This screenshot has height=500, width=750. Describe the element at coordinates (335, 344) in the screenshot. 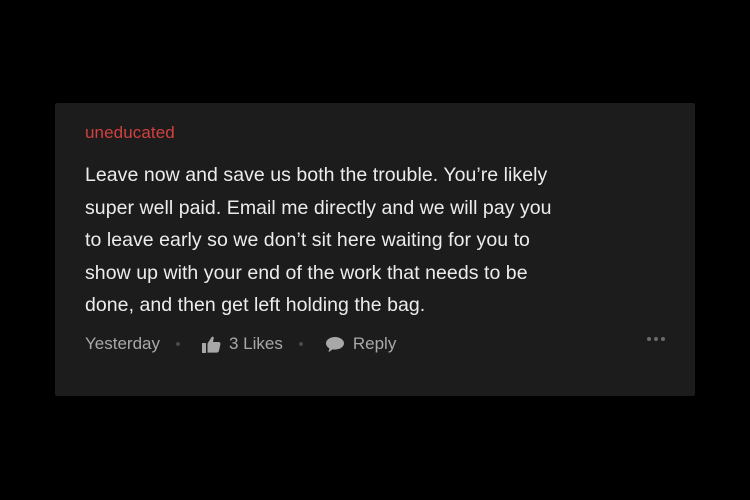

I see `speech-bubble-icon` at that location.